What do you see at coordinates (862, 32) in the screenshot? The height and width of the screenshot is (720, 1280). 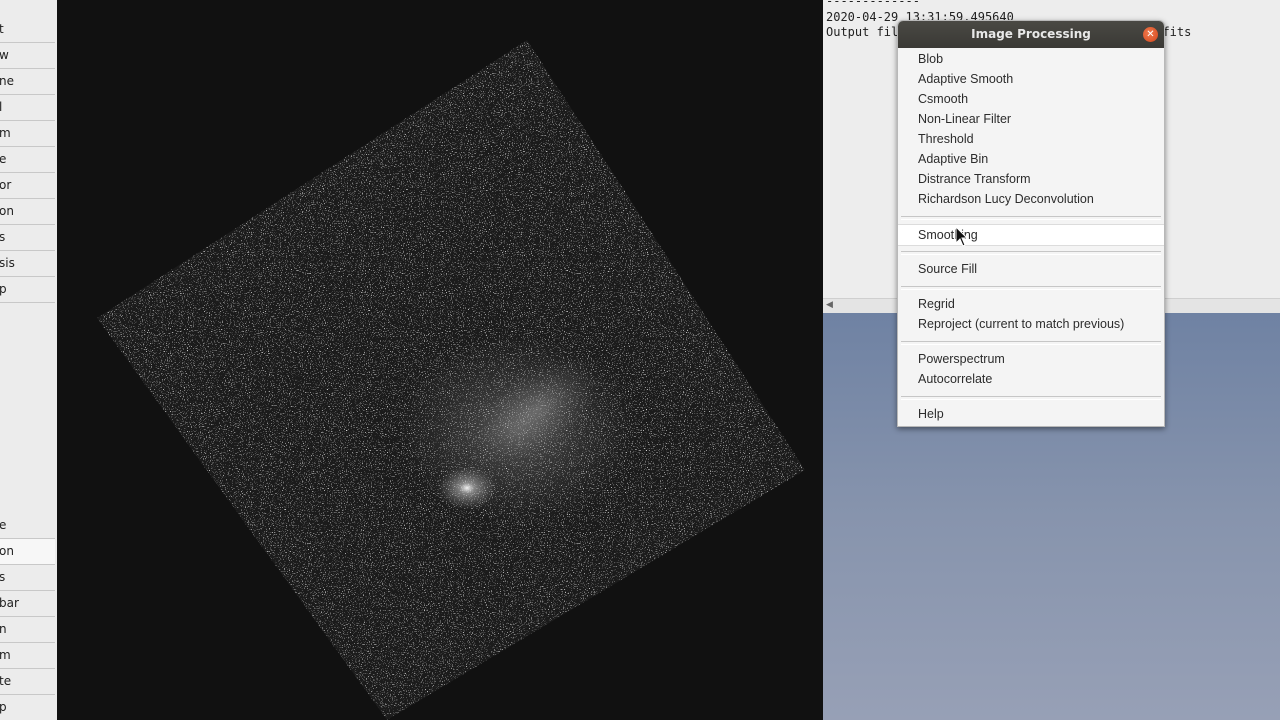 I see `log-output-prefix: Output fil` at bounding box center [862, 32].